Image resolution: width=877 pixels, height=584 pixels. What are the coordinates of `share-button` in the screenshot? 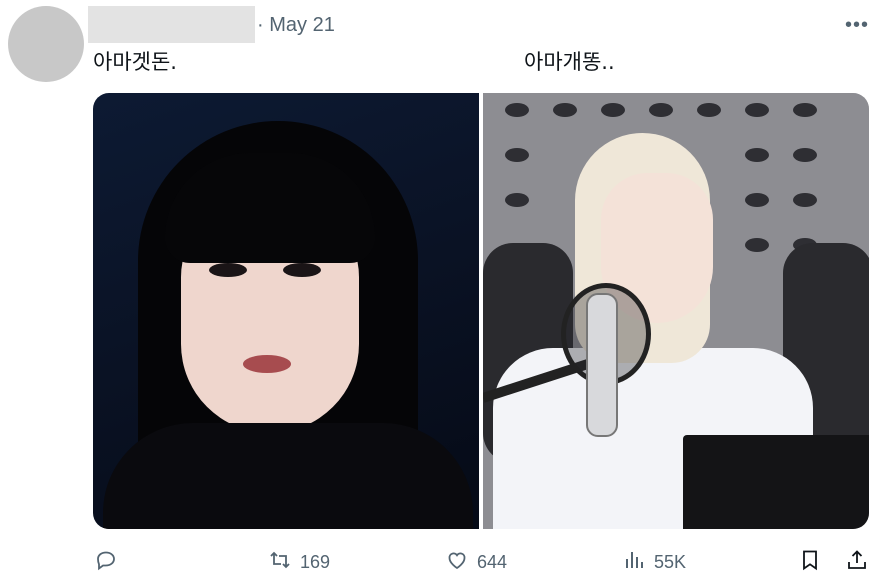 It's located at (857, 562).